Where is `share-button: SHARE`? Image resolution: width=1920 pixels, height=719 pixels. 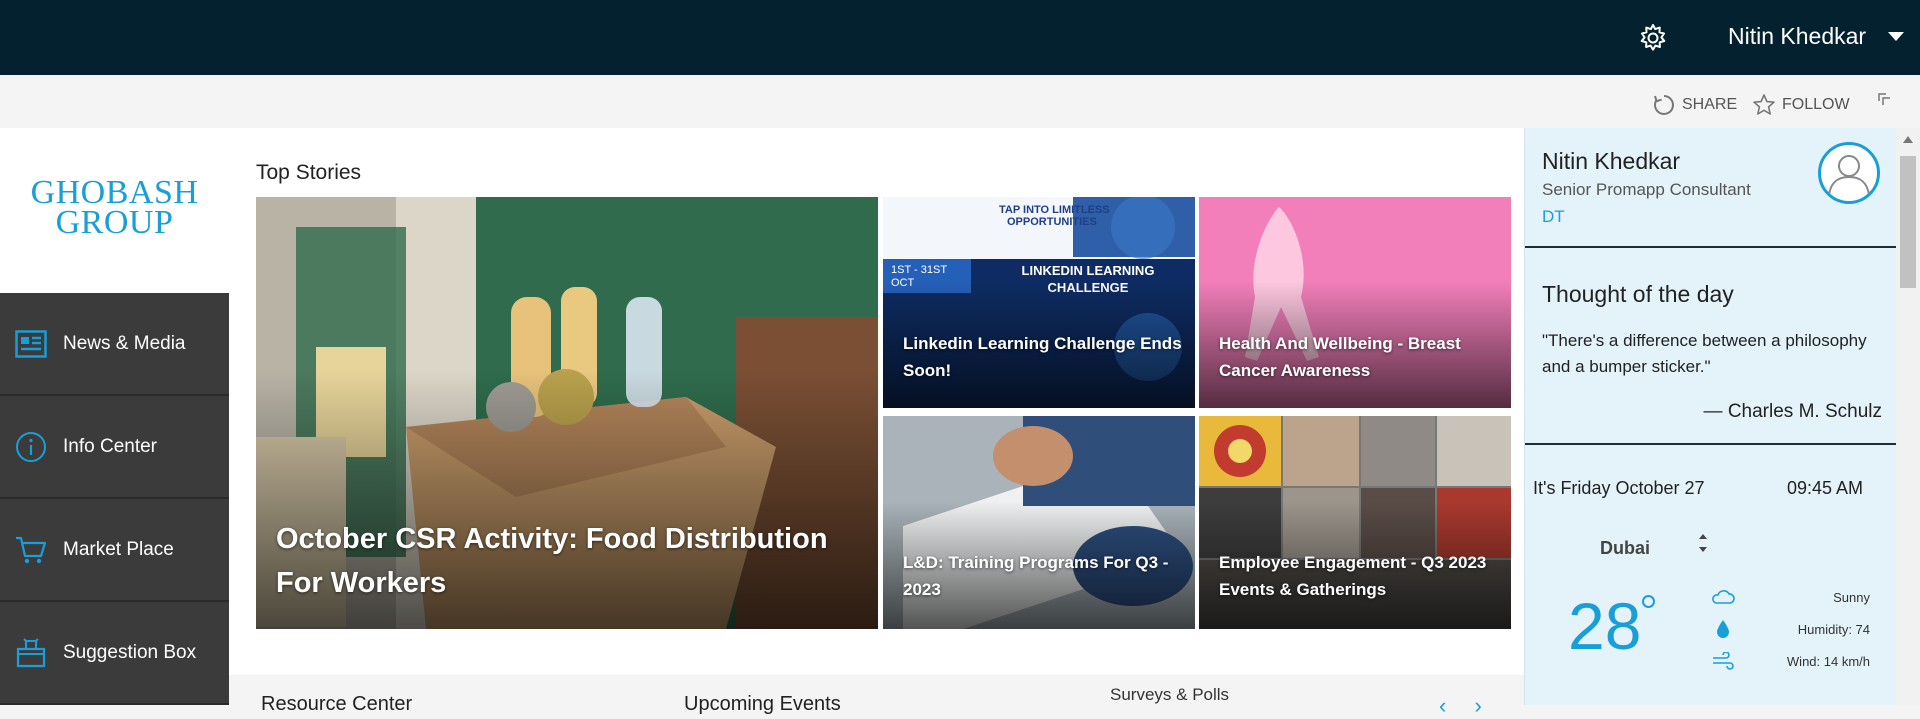
share-button: SHARE is located at coordinates (1694, 105).